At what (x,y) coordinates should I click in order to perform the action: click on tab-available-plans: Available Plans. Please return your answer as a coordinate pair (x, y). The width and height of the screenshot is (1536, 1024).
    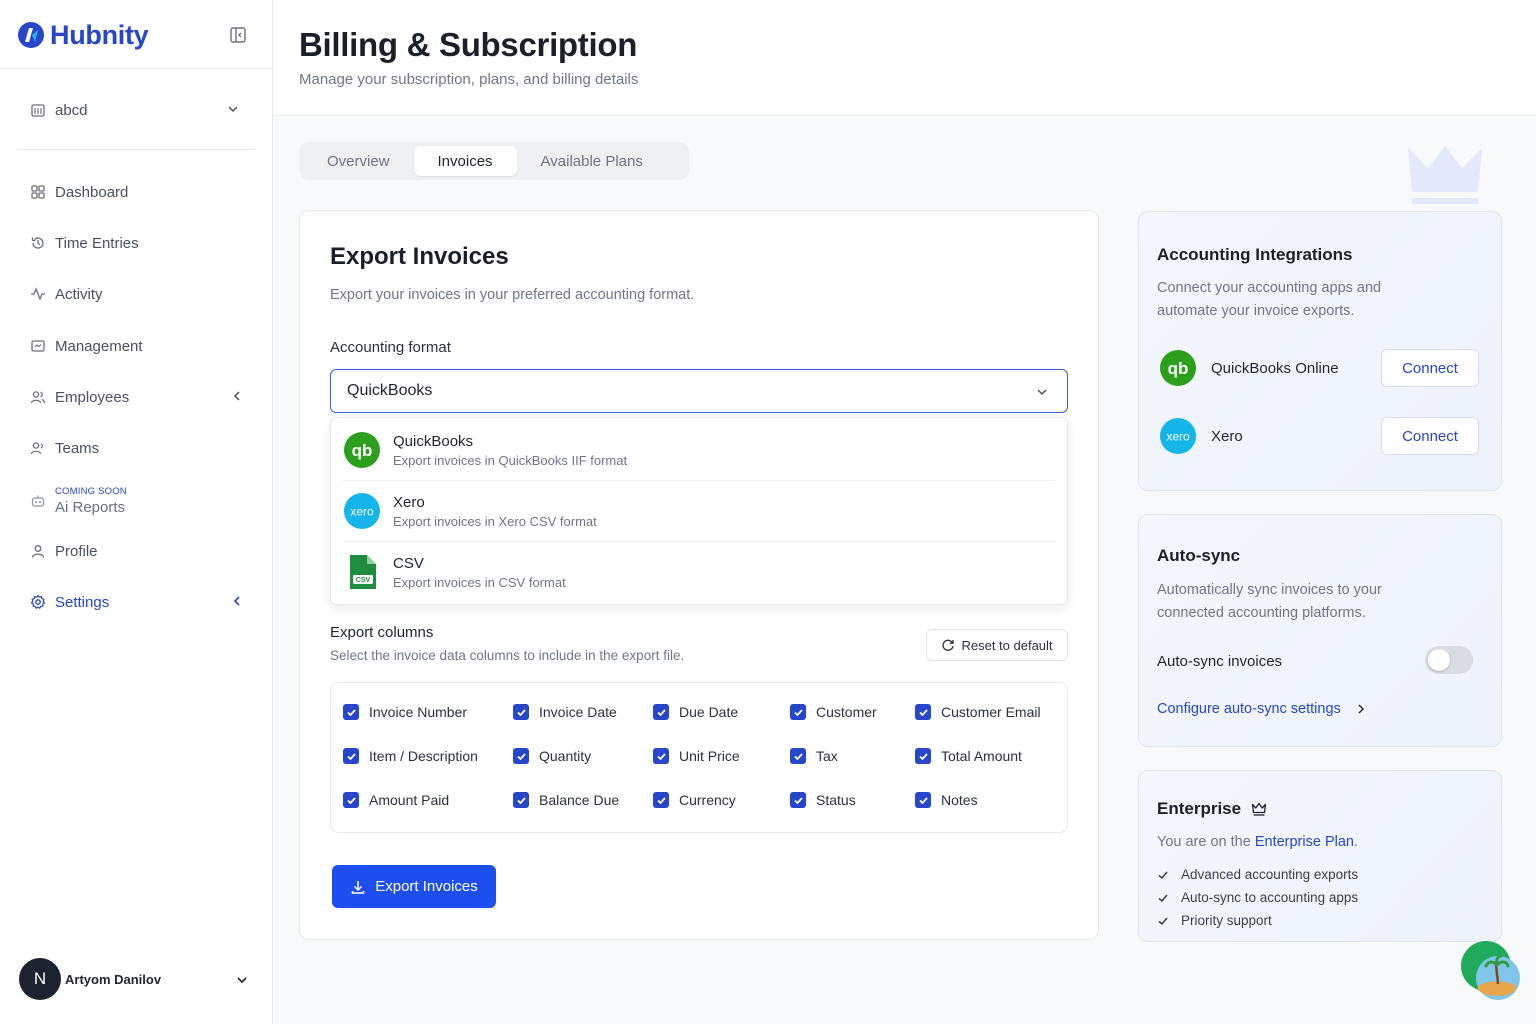
    Looking at the image, I should click on (592, 161).